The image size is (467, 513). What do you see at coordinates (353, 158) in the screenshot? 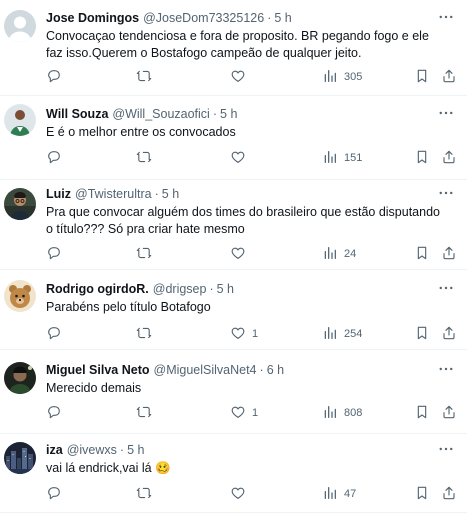
I see `views-count: 151` at bounding box center [353, 158].